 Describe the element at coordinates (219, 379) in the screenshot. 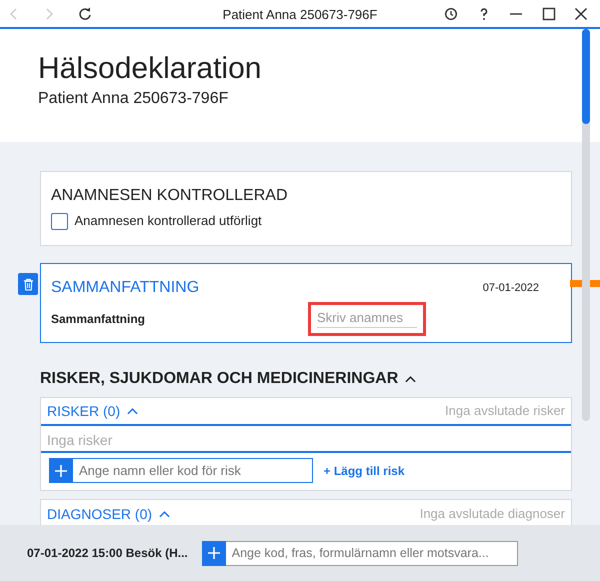

I see `section-title: RISKER, SJUKDOMAR OCH MEDICINERINGAR` at that location.